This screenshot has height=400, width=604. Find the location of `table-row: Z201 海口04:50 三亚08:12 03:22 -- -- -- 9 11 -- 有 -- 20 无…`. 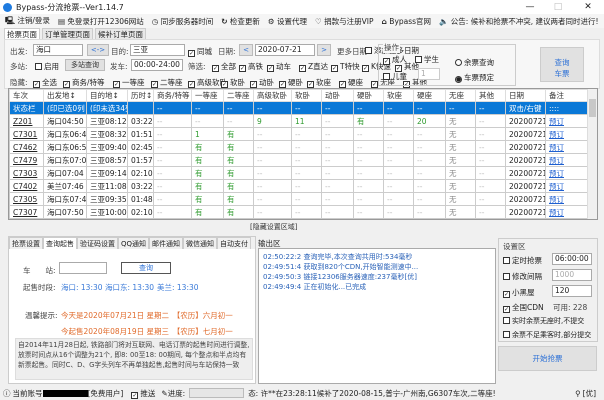

table-row: Z201 海口04:50 三亚08:12 03:22 -- -- -- 9 11 -- 有 -- 20 无… is located at coordinates (298, 121).